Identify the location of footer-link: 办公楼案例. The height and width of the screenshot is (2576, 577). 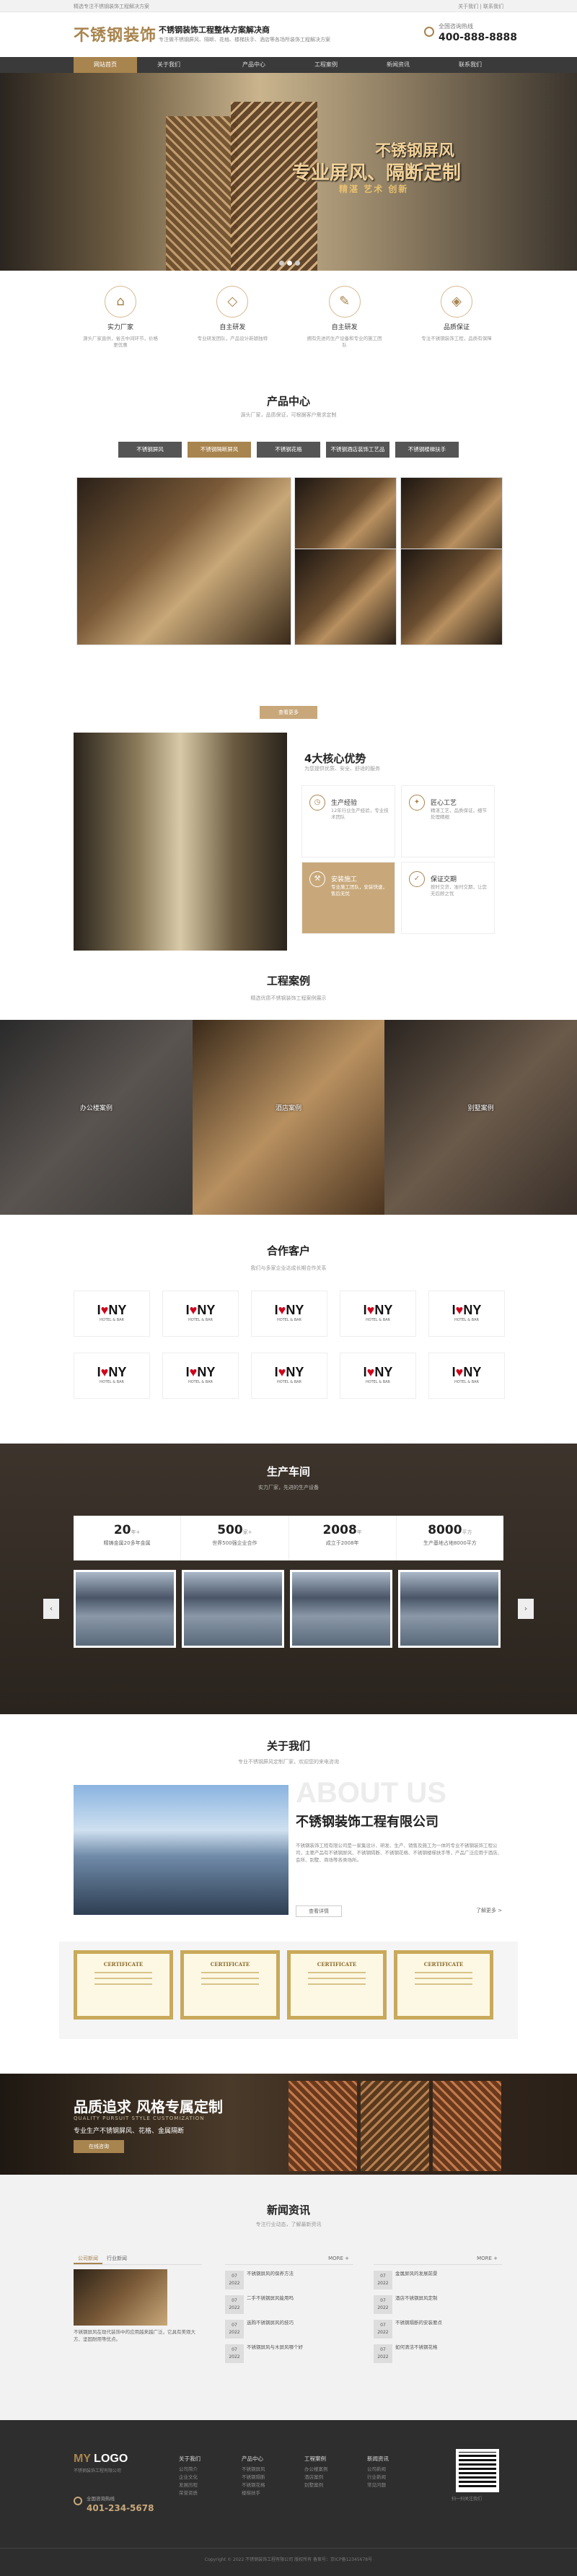
(316, 2470).